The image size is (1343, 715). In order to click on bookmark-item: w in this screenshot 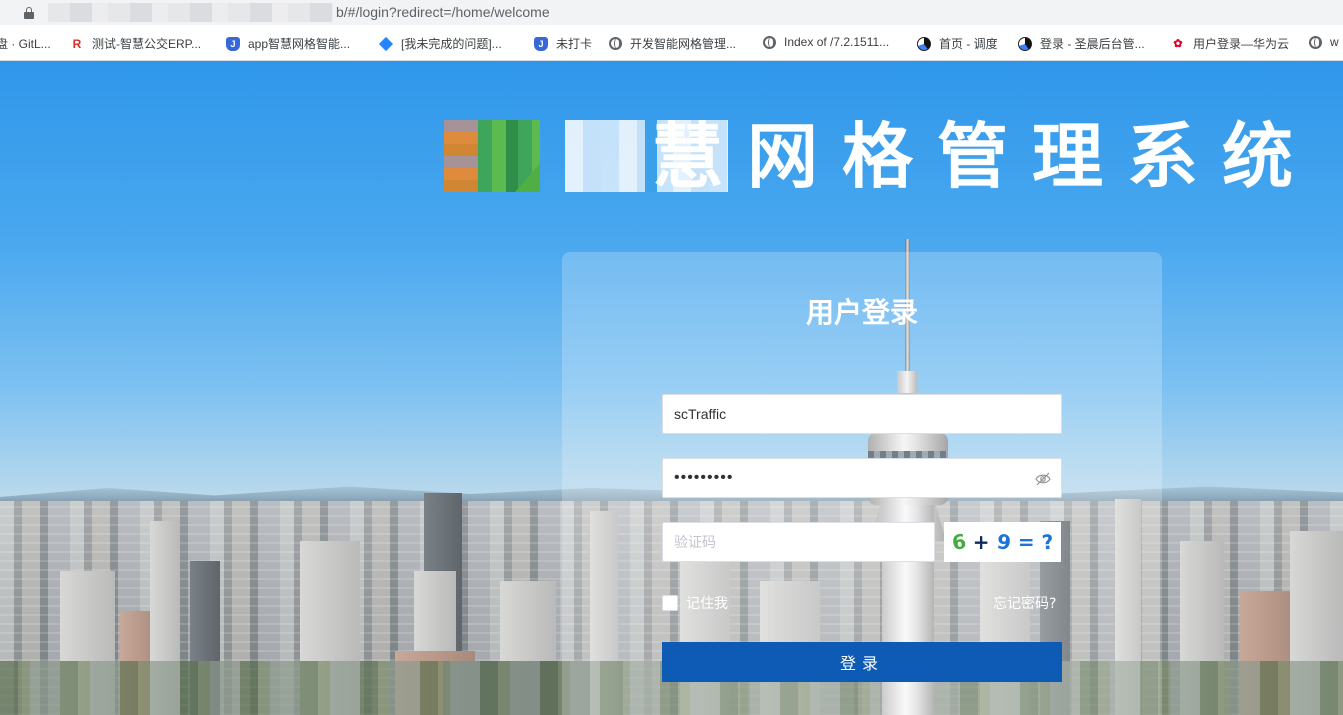, I will do `click(1324, 42)`.